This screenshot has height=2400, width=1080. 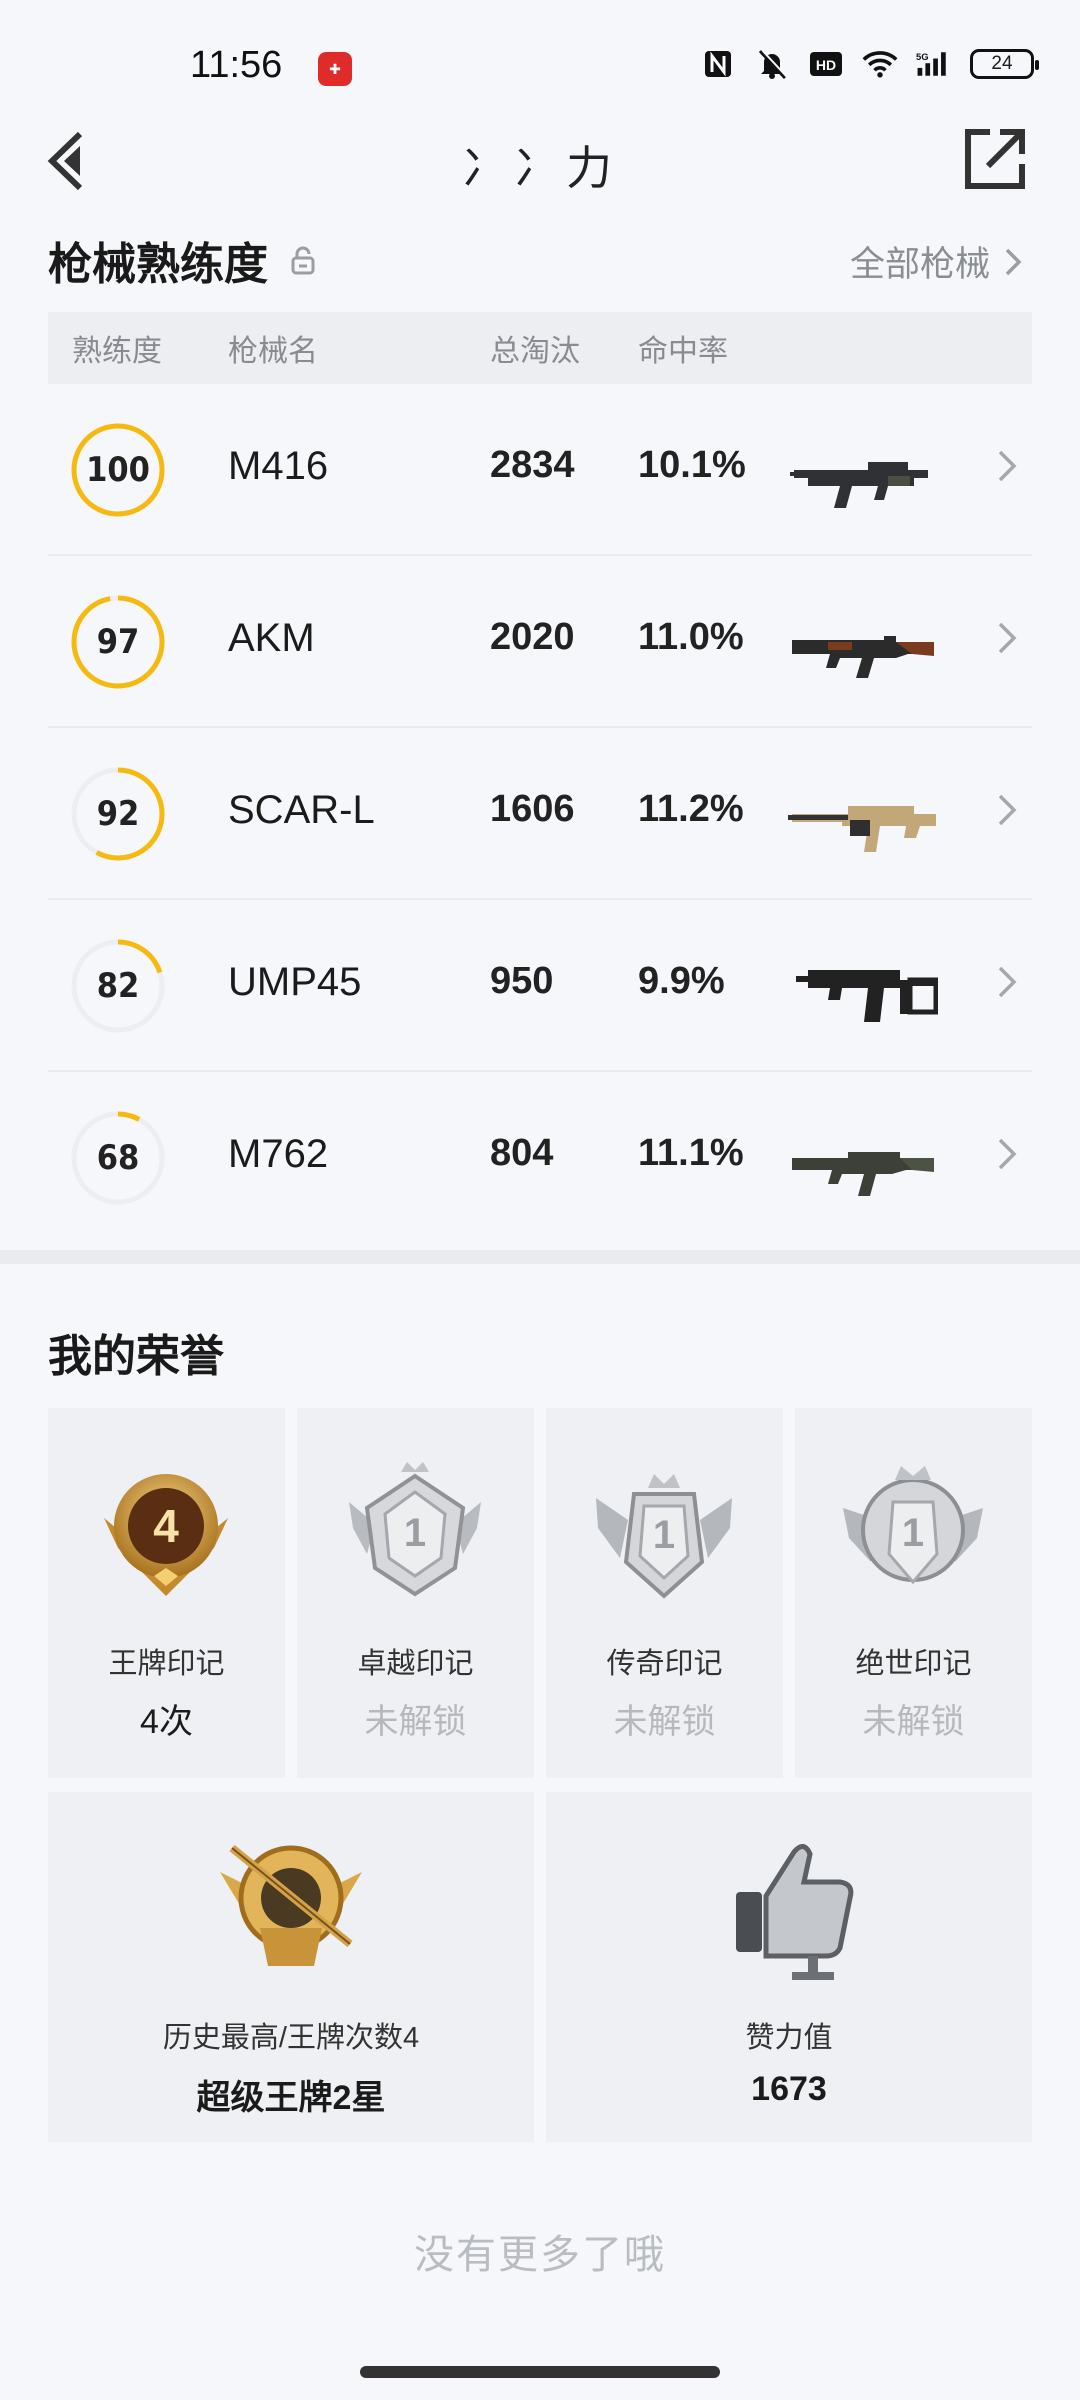 I want to click on hd-icon: HD, so click(x=826, y=64).